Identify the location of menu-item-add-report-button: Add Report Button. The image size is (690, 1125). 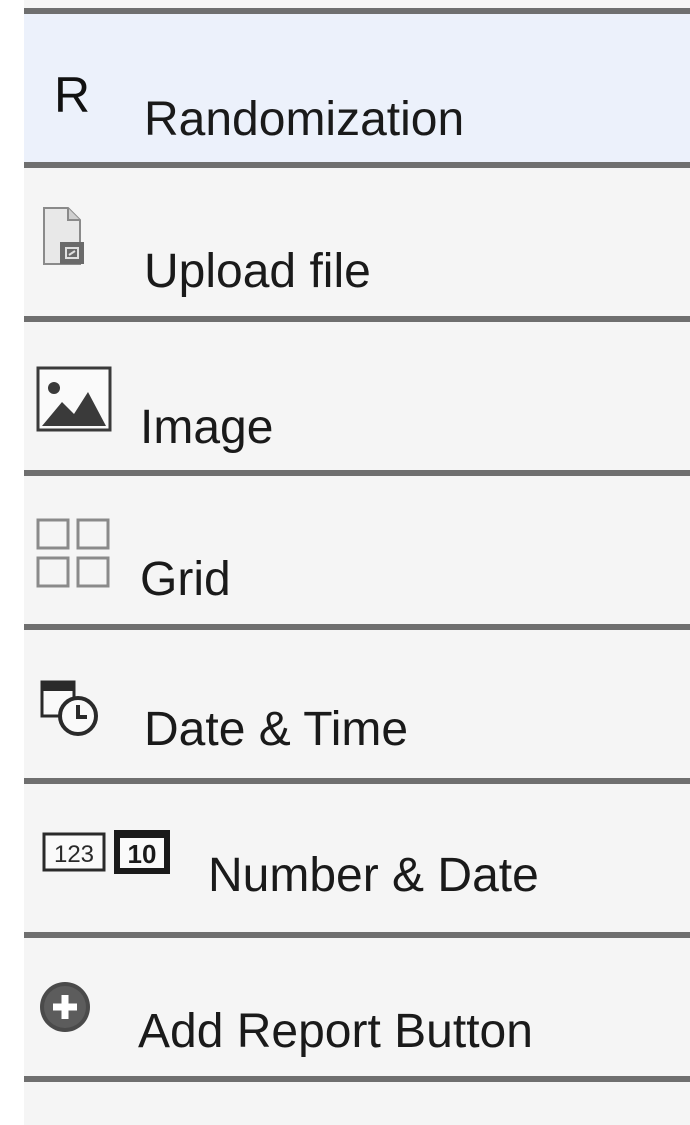
(357, 1004).